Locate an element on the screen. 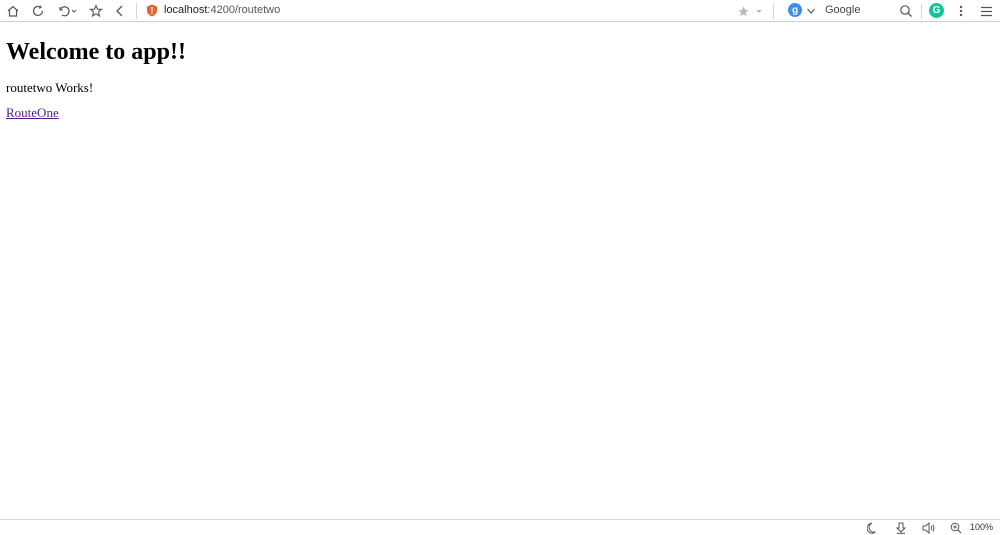  star-outline-icon is located at coordinates (96, 11).